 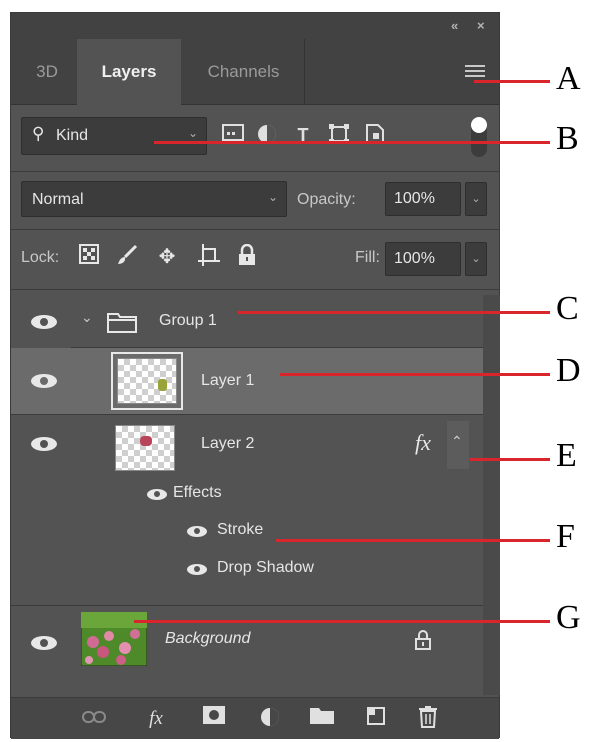 What do you see at coordinates (457, 441) in the screenshot?
I see `chevron-up-icon: ⌃` at bounding box center [457, 441].